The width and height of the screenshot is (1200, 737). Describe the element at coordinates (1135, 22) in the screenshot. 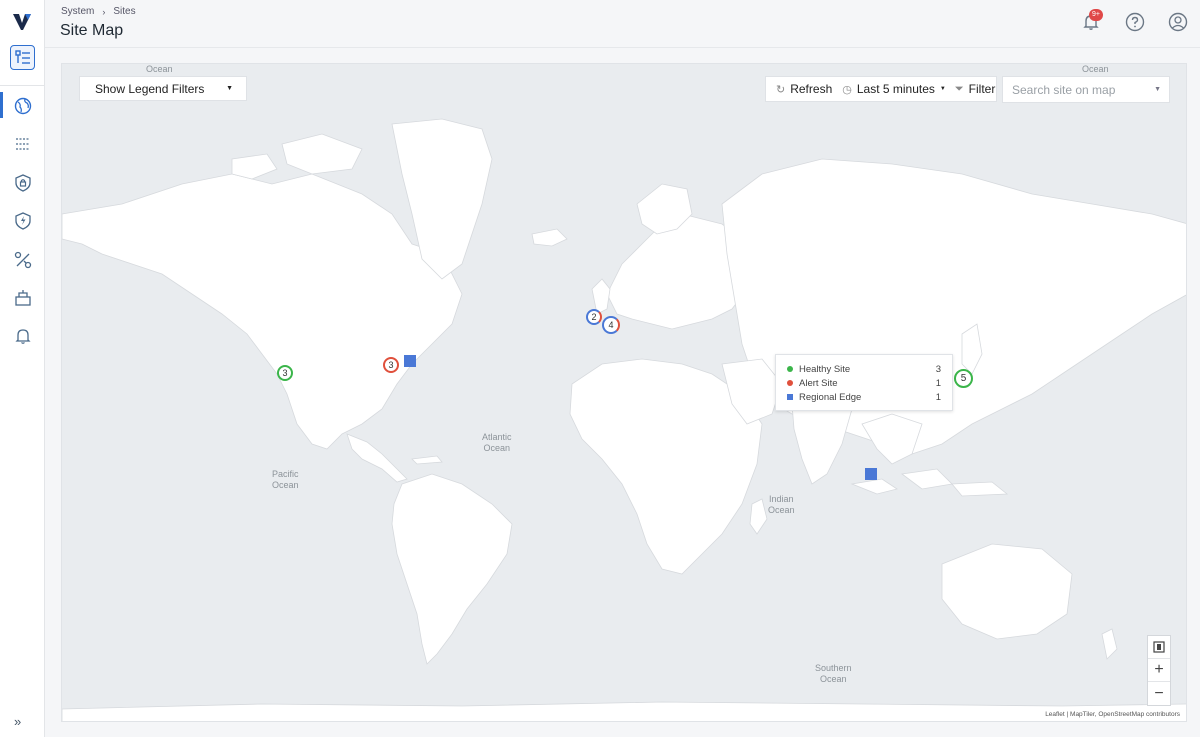

I see `help-icon` at that location.